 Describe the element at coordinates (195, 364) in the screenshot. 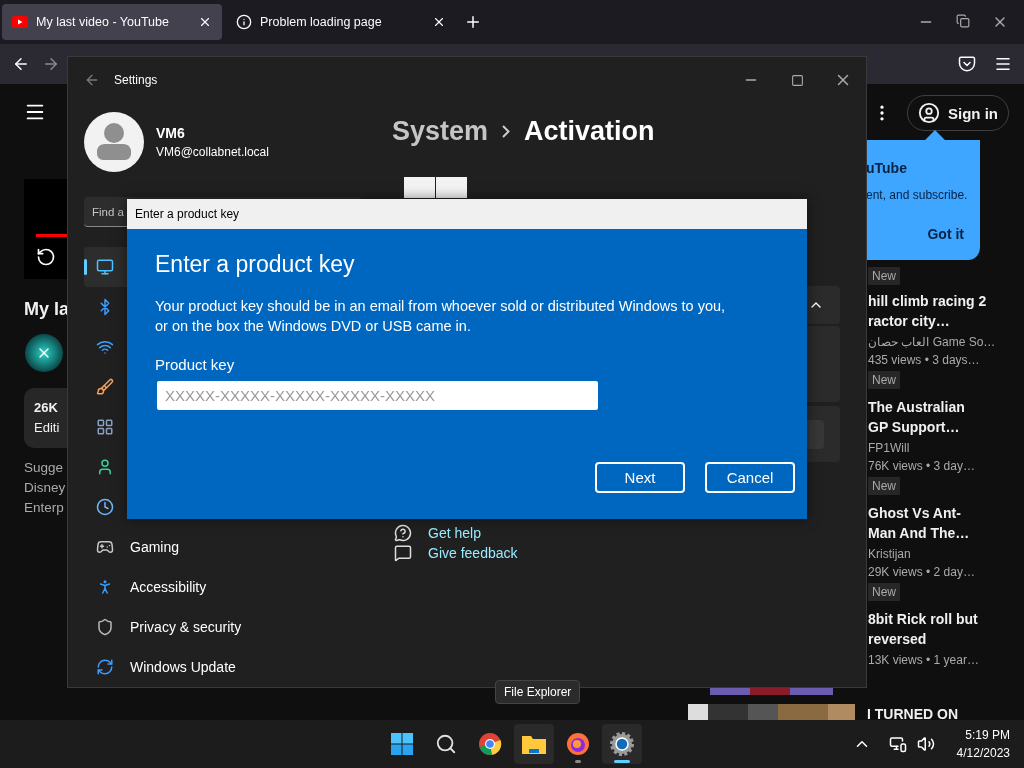

I see `field-label: Product key` at that location.